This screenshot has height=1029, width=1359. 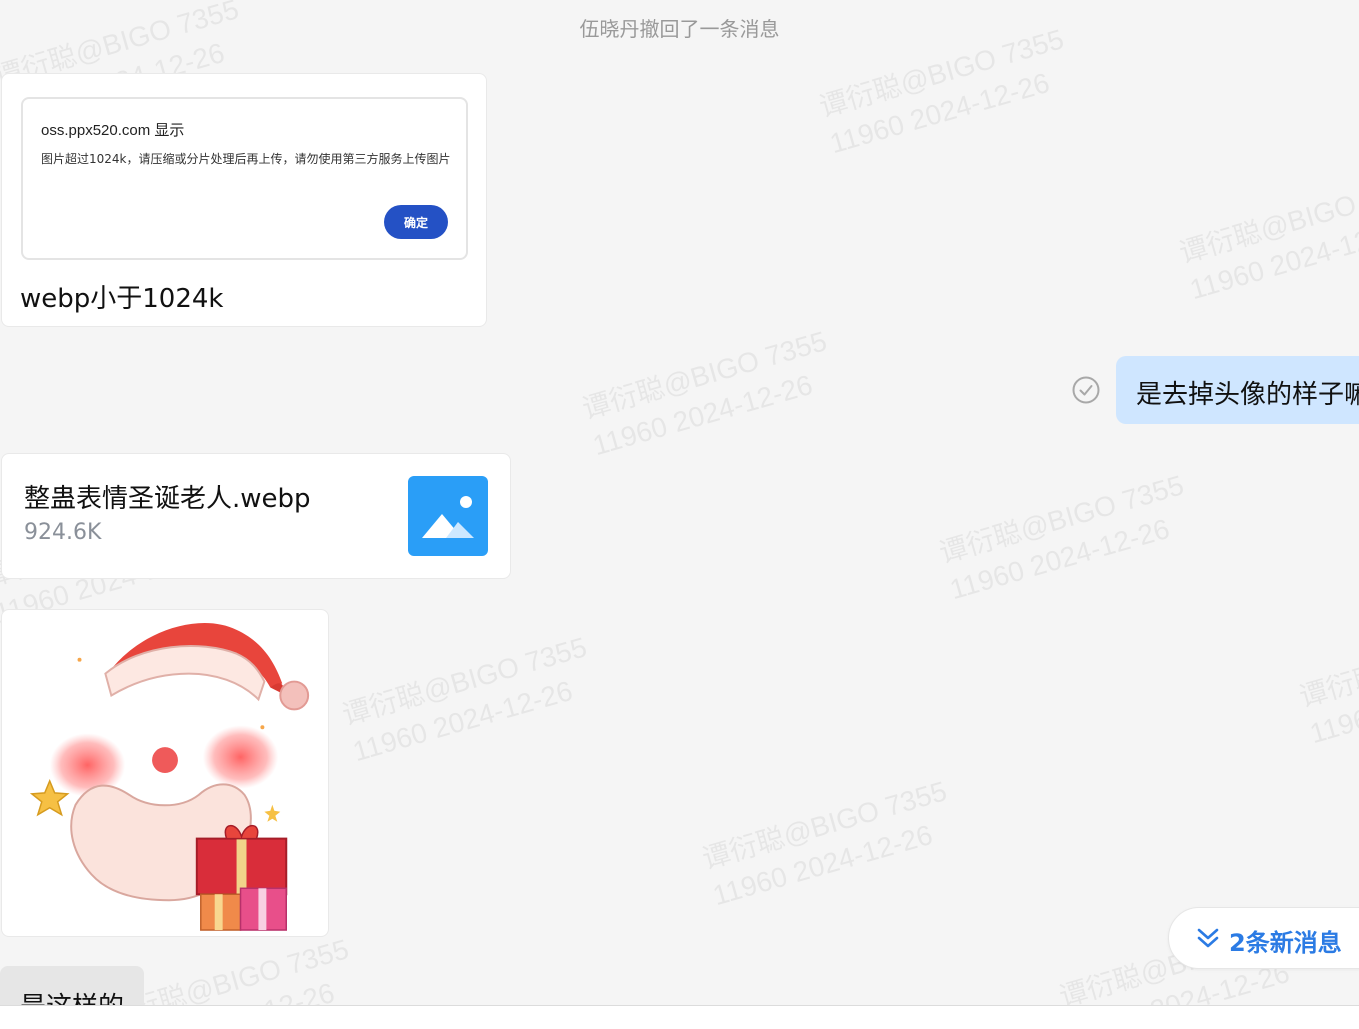 What do you see at coordinates (1285, 943) in the screenshot?
I see `new-messages-label: 2条新消息` at bounding box center [1285, 943].